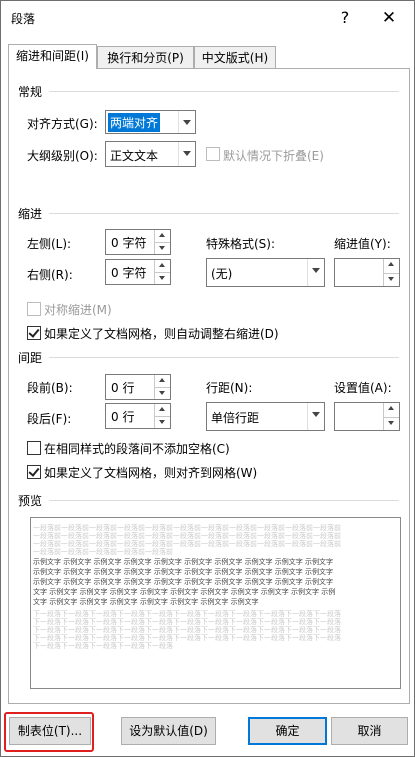 The height and width of the screenshot is (757, 415). I want to click on cancel-button: 取消, so click(369, 731).